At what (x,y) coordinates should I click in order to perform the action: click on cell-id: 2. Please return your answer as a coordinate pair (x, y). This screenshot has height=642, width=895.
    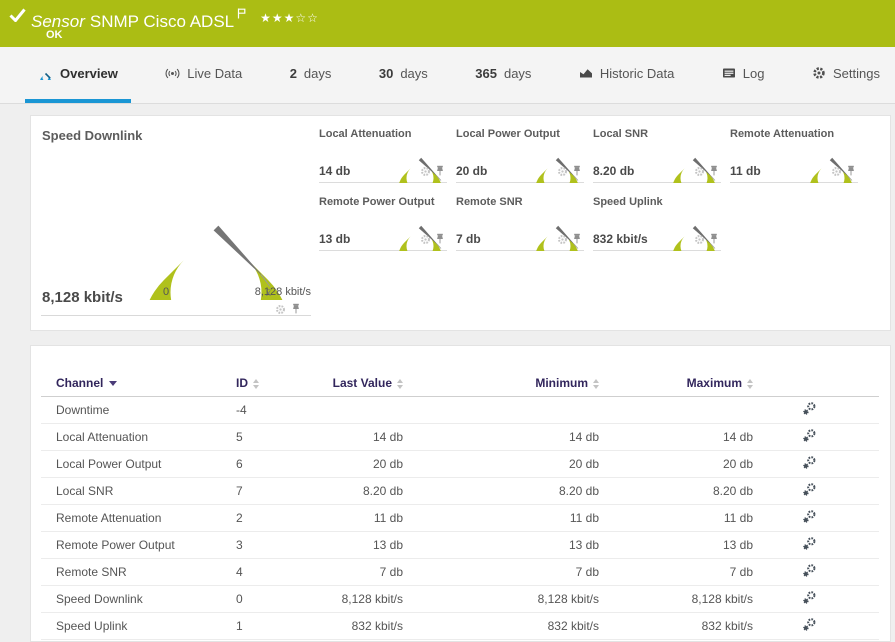
    Looking at the image, I should click on (278, 518).